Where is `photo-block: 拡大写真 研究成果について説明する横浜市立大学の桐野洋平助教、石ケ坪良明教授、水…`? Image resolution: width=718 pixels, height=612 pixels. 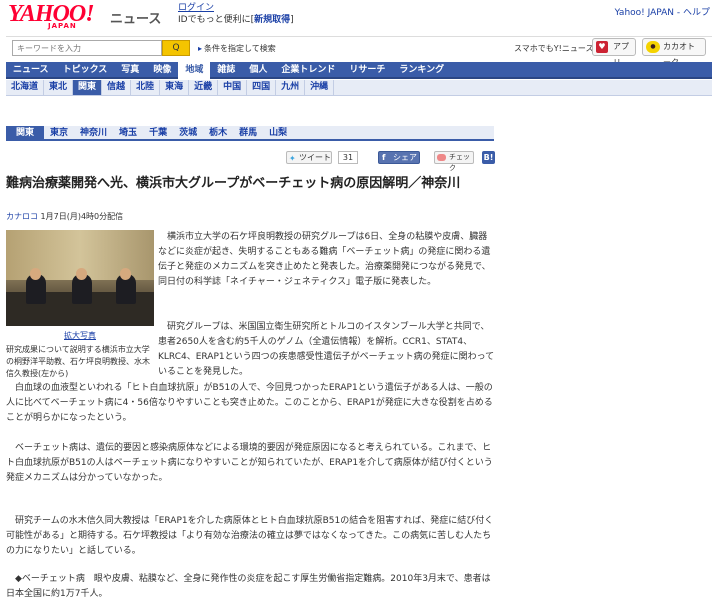 photo-block: 拡大写真 研究成果について説明する横浜市立大学の桐野洋平助教、石ケ坪良明教授、水… is located at coordinates (80, 305).